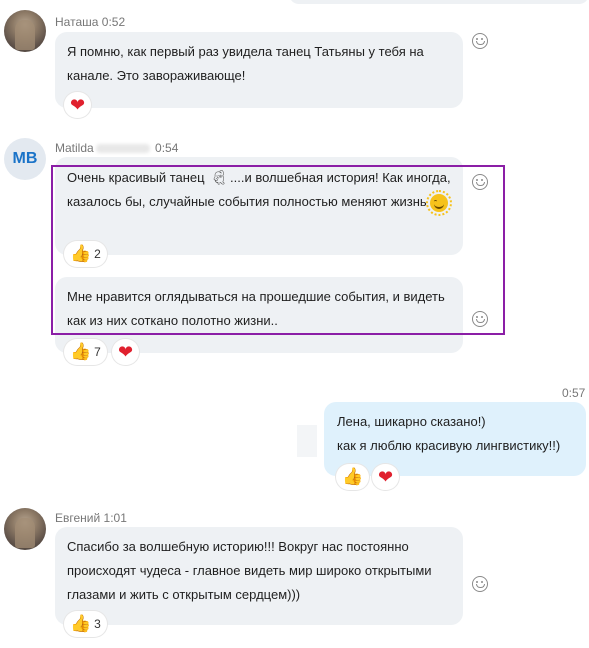 The height and width of the screenshot is (648, 589). Describe the element at coordinates (97, 352) in the screenshot. I see `reaction-count: 7` at that location.